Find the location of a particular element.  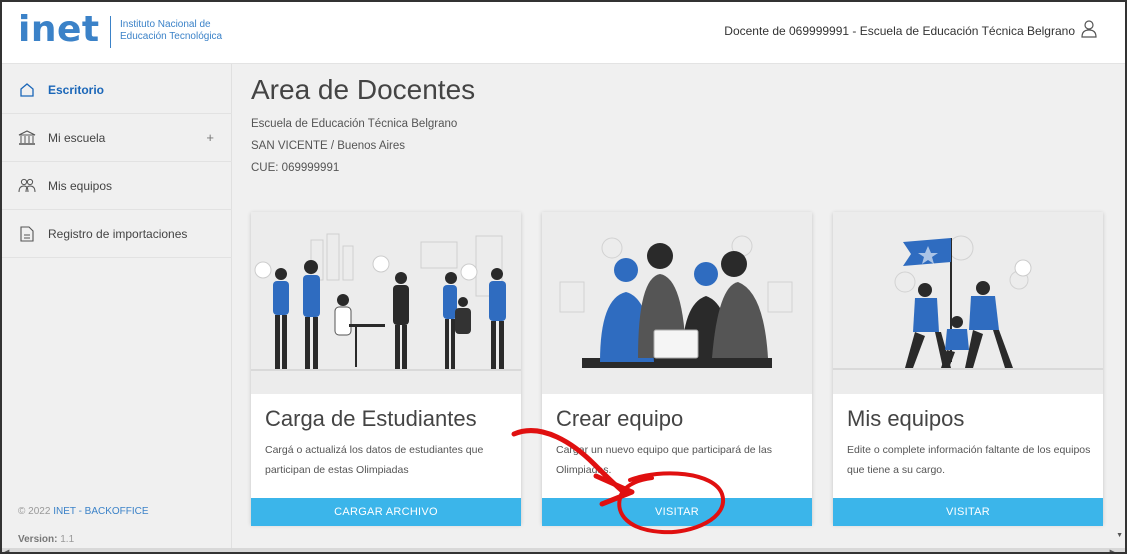

user-icon is located at coordinates (1089, 29).